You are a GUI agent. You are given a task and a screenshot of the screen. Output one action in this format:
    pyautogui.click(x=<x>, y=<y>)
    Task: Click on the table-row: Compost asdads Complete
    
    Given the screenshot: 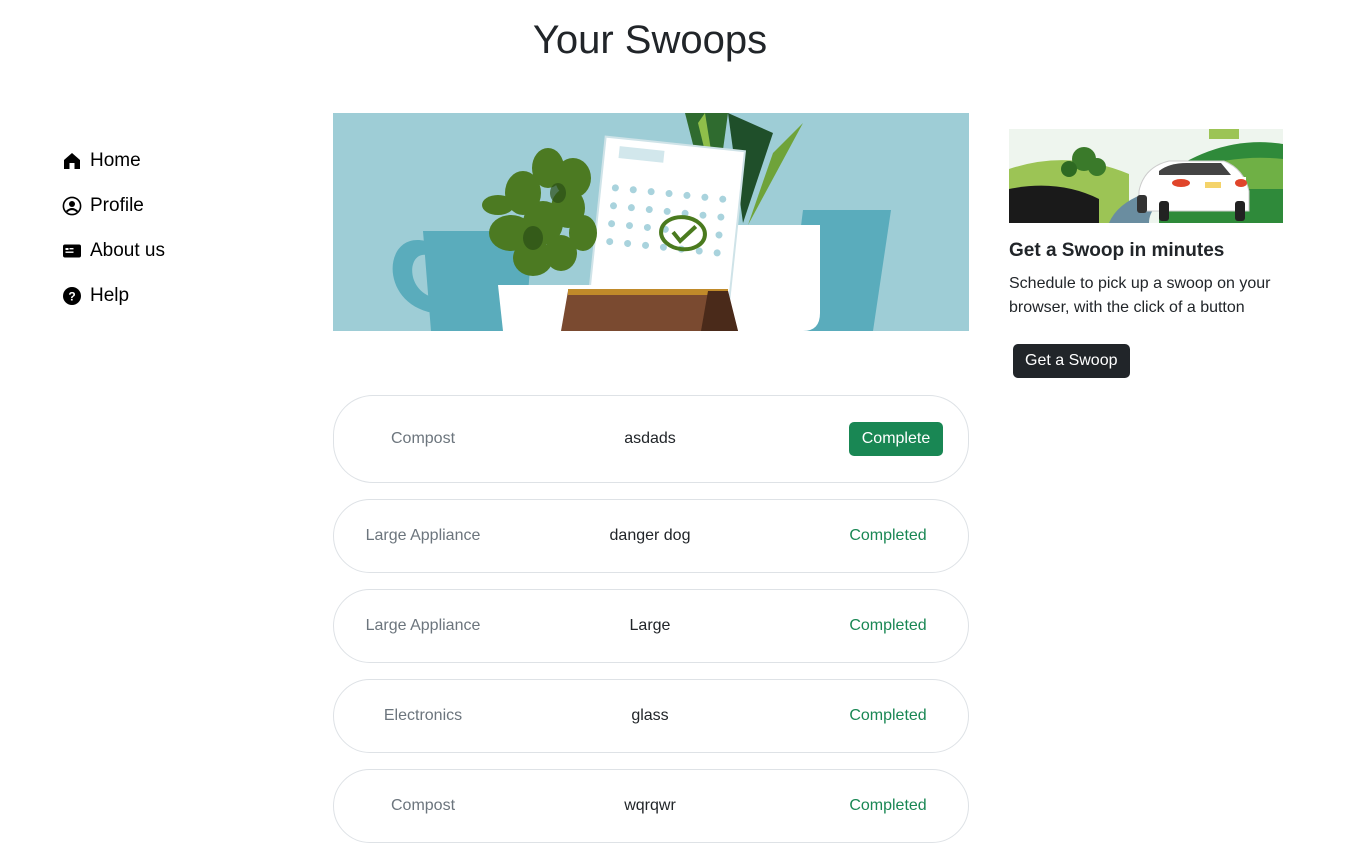 What is the action you would take?
    pyautogui.click(x=651, y=439)
    